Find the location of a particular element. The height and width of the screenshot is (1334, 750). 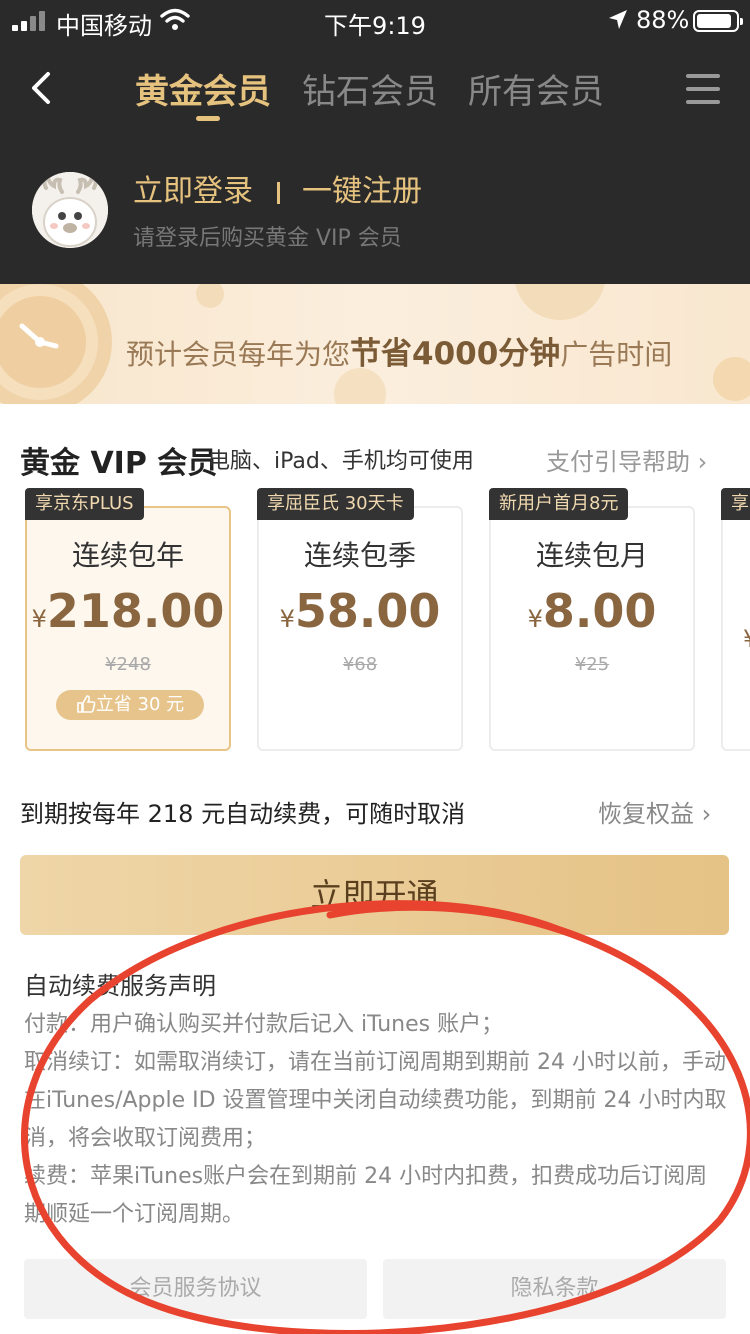

tab-all: 所有会员 is located at coordinates (536, 88).